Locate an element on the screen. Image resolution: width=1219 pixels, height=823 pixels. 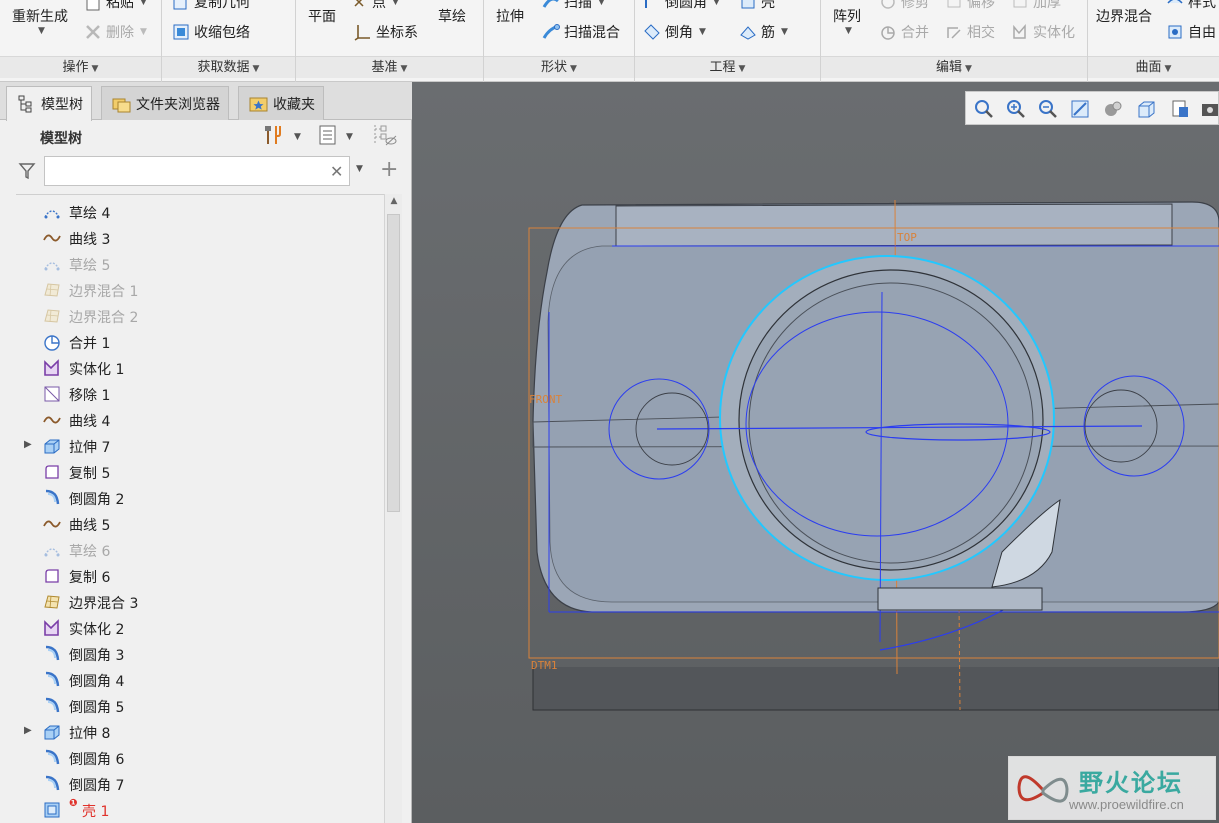
tree-item-label: 草绘 5 is located at coordinates (90, 266).